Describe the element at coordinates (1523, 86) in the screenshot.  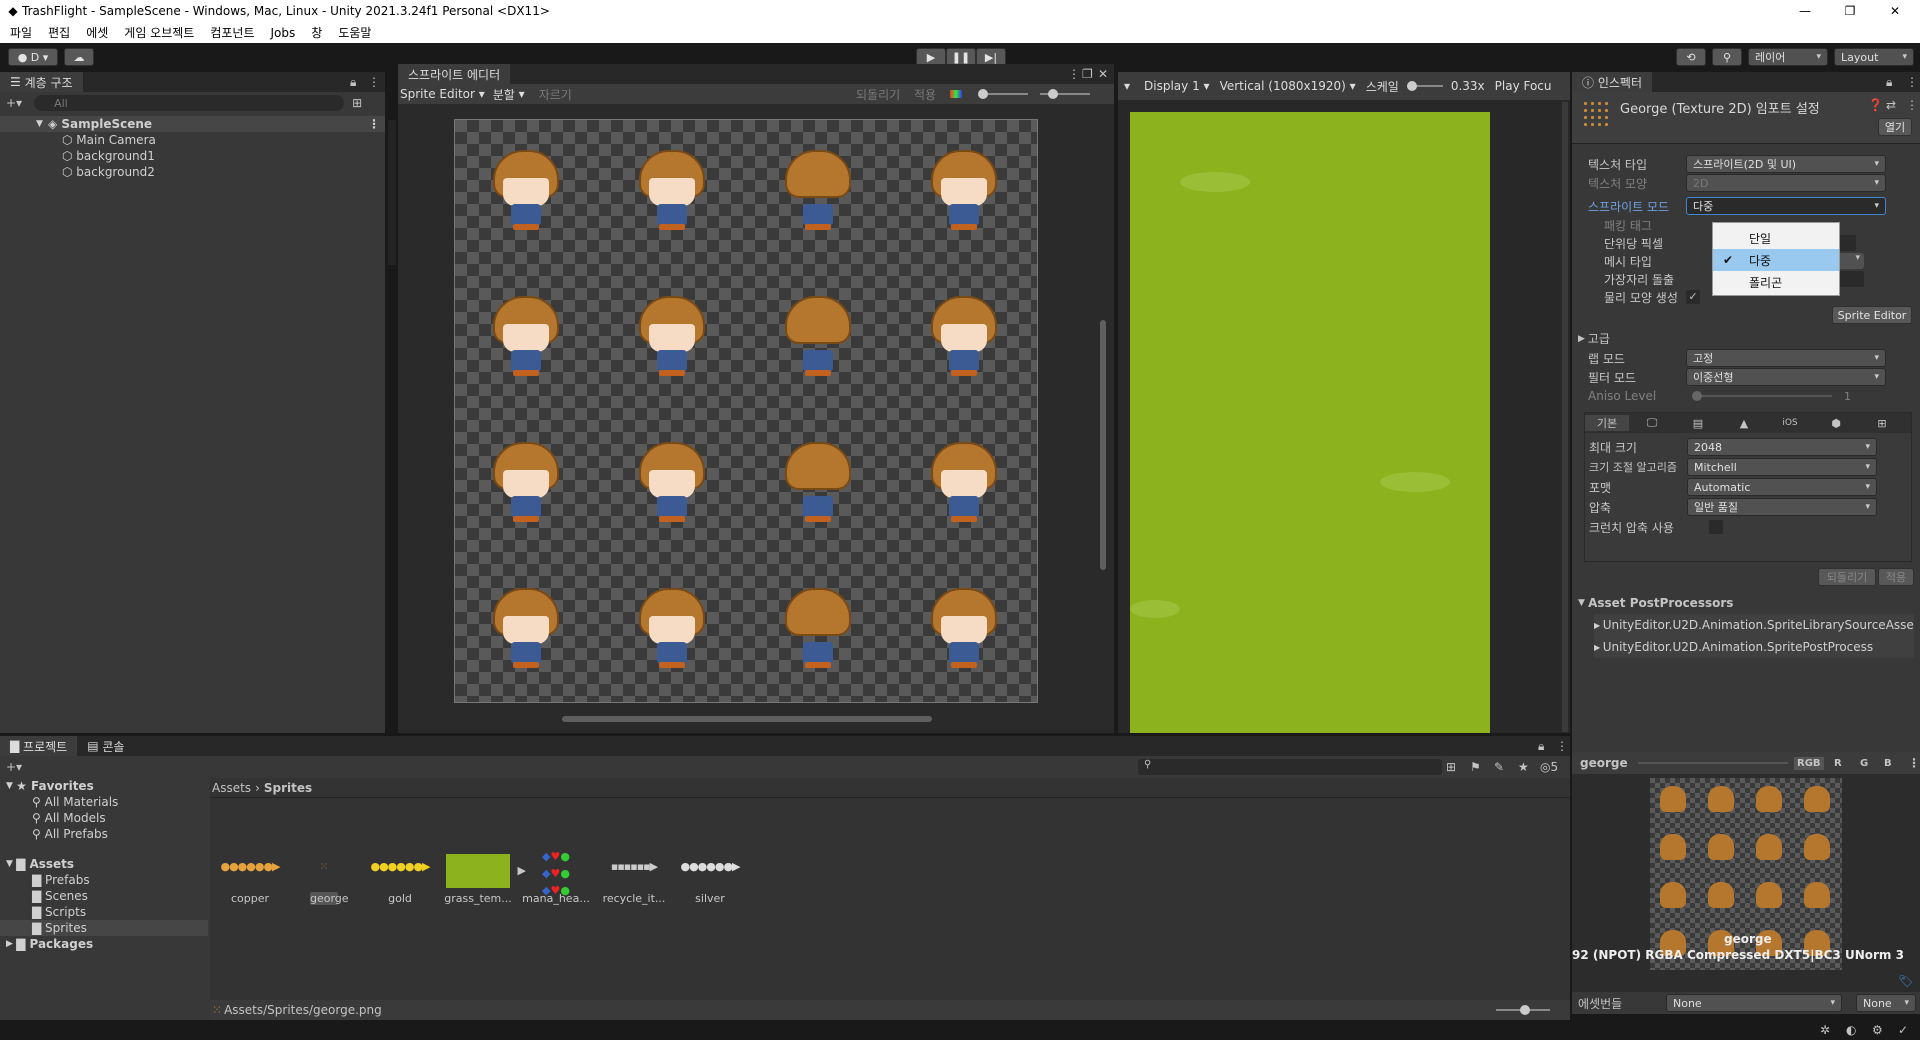
I see `play-focus-dropdown: Play Focu` at that location.